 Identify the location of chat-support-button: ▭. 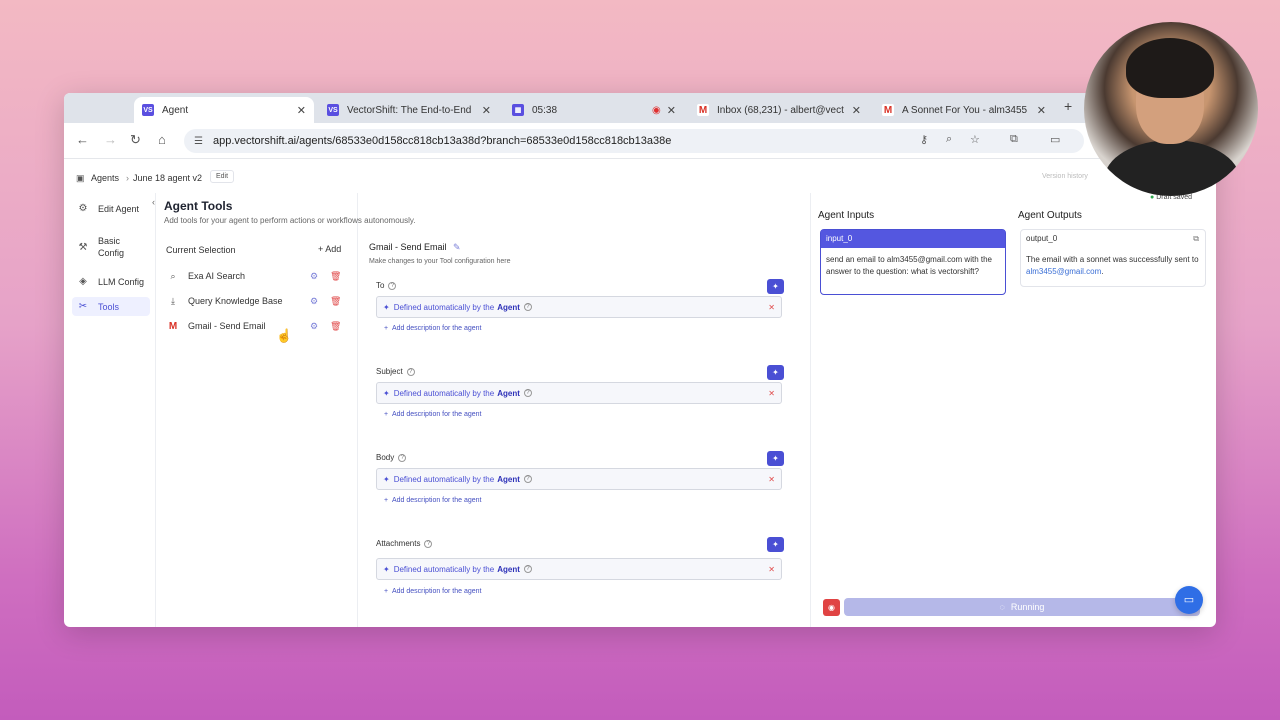
(1189, 600).